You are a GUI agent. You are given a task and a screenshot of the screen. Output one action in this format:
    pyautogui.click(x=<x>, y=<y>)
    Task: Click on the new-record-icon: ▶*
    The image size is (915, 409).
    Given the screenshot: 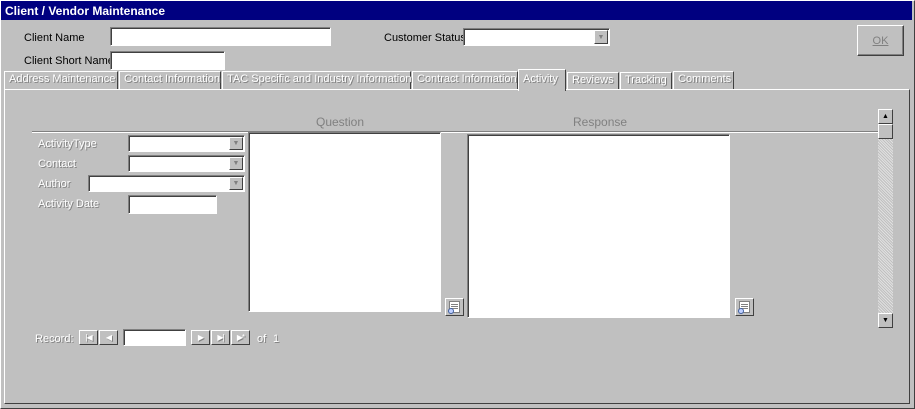 What is the action you would take?
    pyautogui.click(x=240, y=337)
    